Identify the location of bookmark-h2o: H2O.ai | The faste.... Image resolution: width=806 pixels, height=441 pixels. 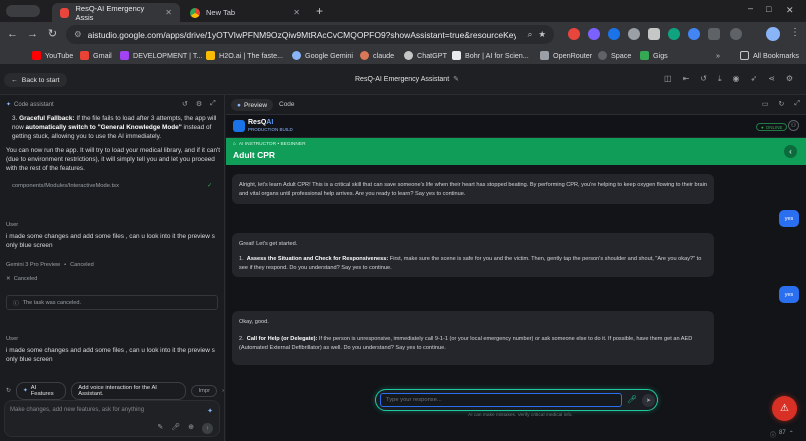
(244, 55).